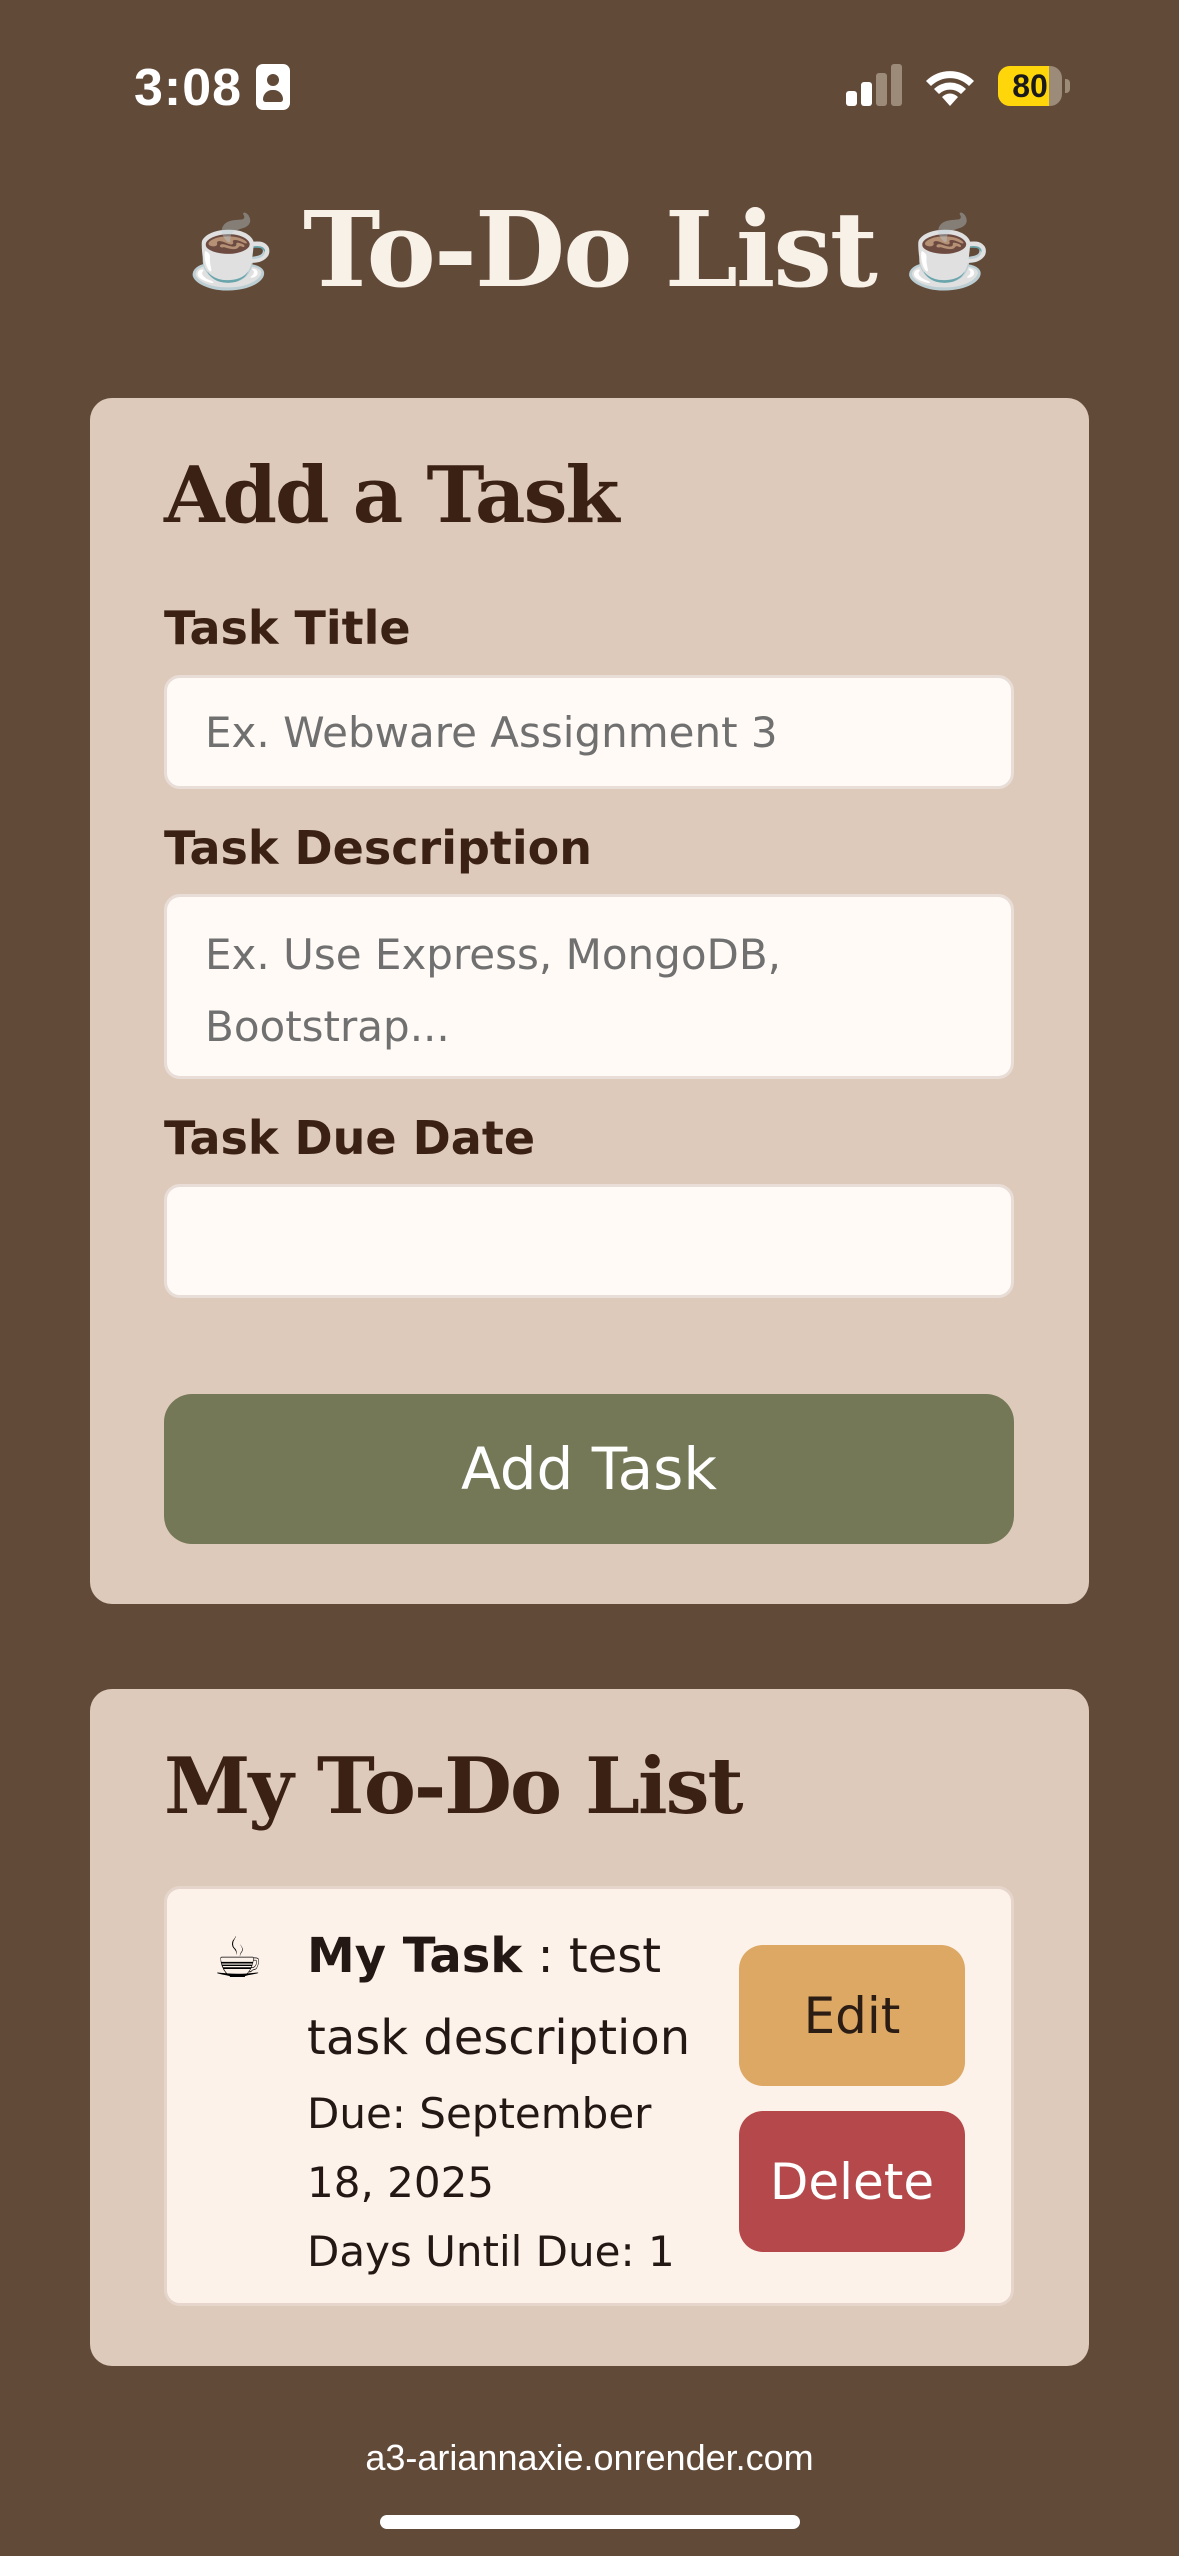  Describe the element at coordinates (589, 2458) in the screenshot. I see `browser-url: a3-ariannaxie.onrender.com` at that location.